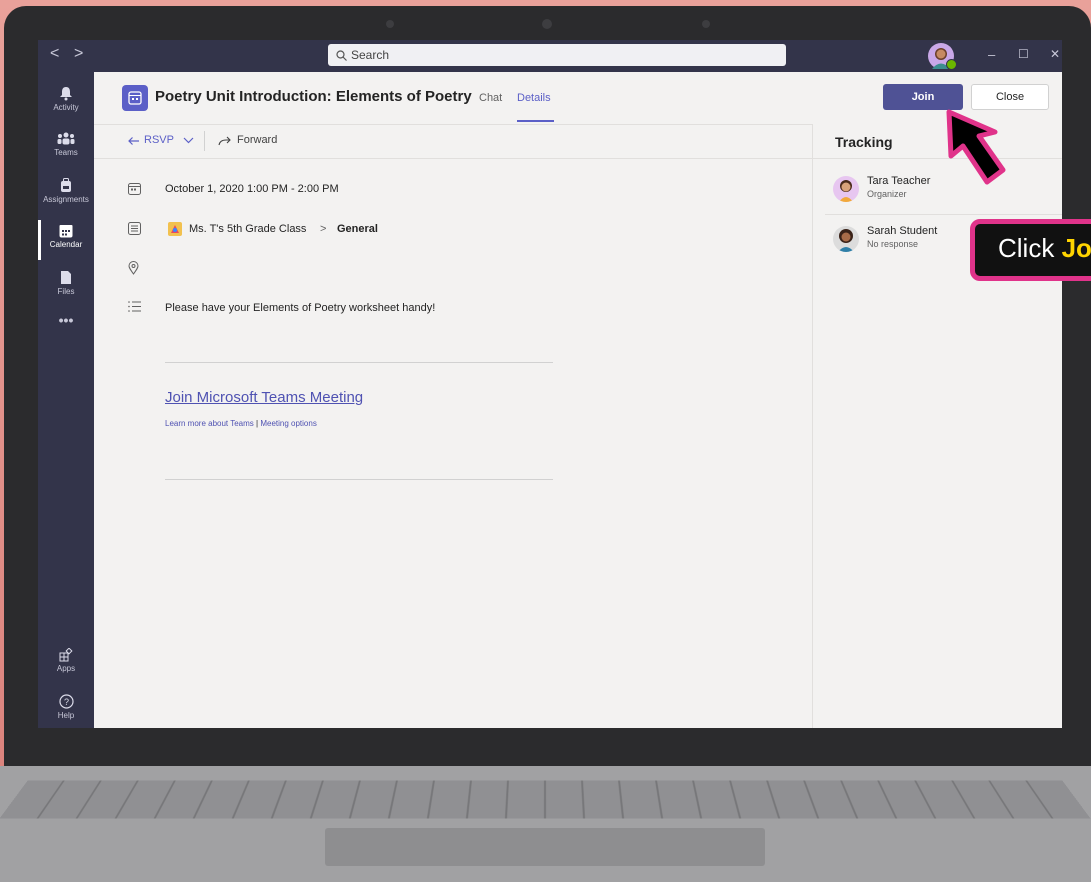 The image size is (1091, 882). Describe the element at coordinates (134, 306) in the screenshot. I see `description-icon` at that location.